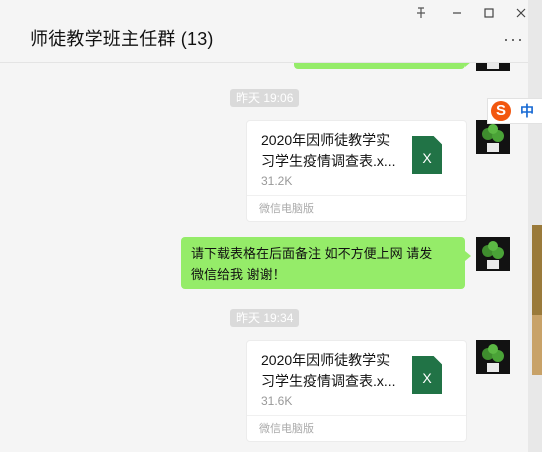 The height and width of the screenshot is (452, 542). I want to click on sogou-ime-icon: S, so click(501, 111).